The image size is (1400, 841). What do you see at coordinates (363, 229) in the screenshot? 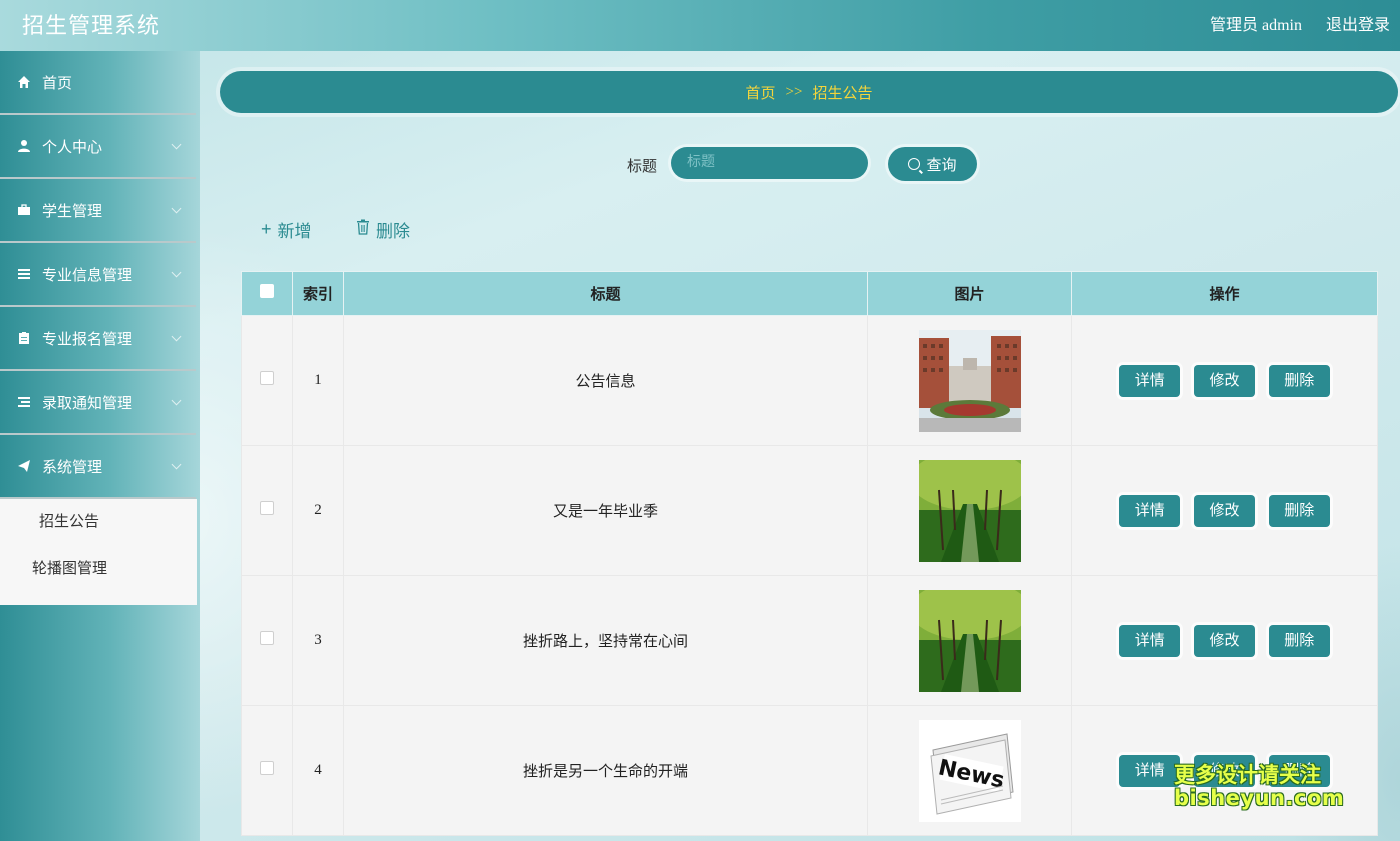
I see `trash-icon` at bounding box center [363, 229].